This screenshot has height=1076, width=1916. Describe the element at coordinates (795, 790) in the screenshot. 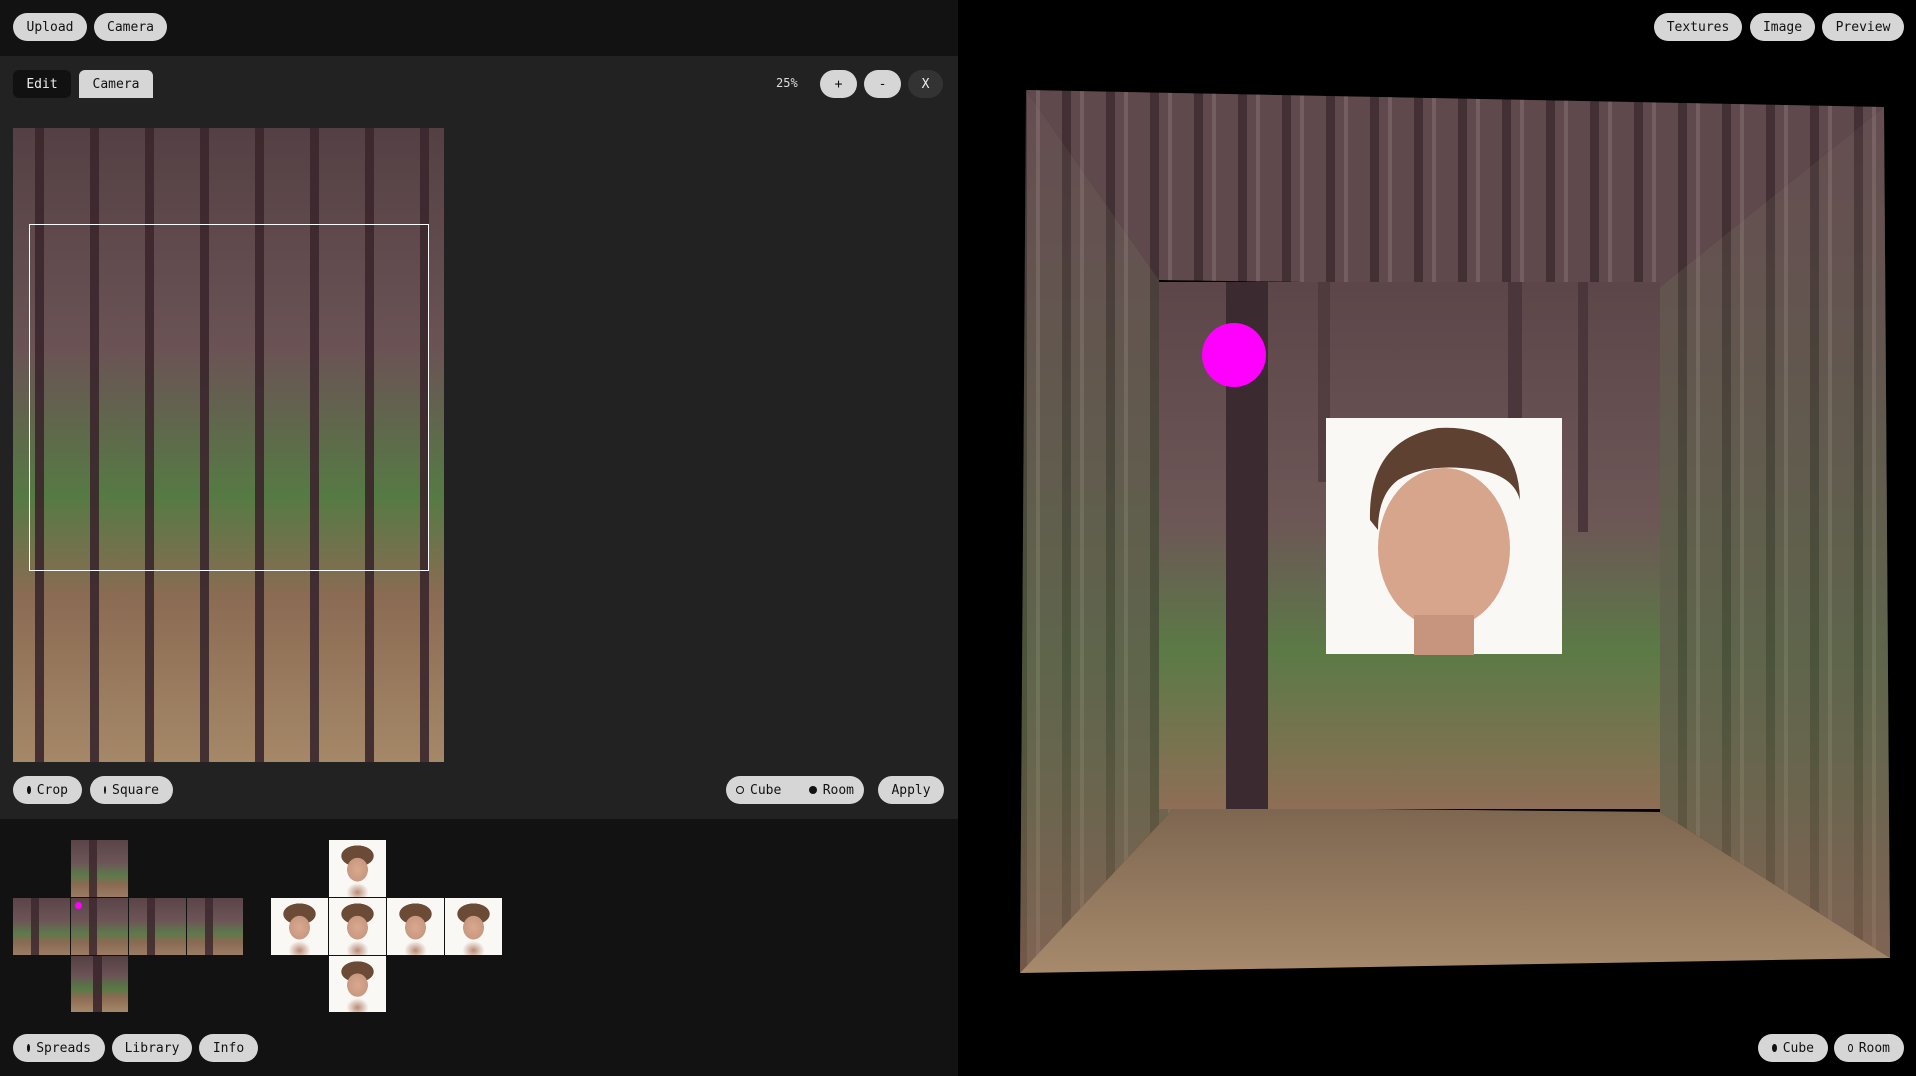

I see `layout-toggle: Cube Room` at that location.